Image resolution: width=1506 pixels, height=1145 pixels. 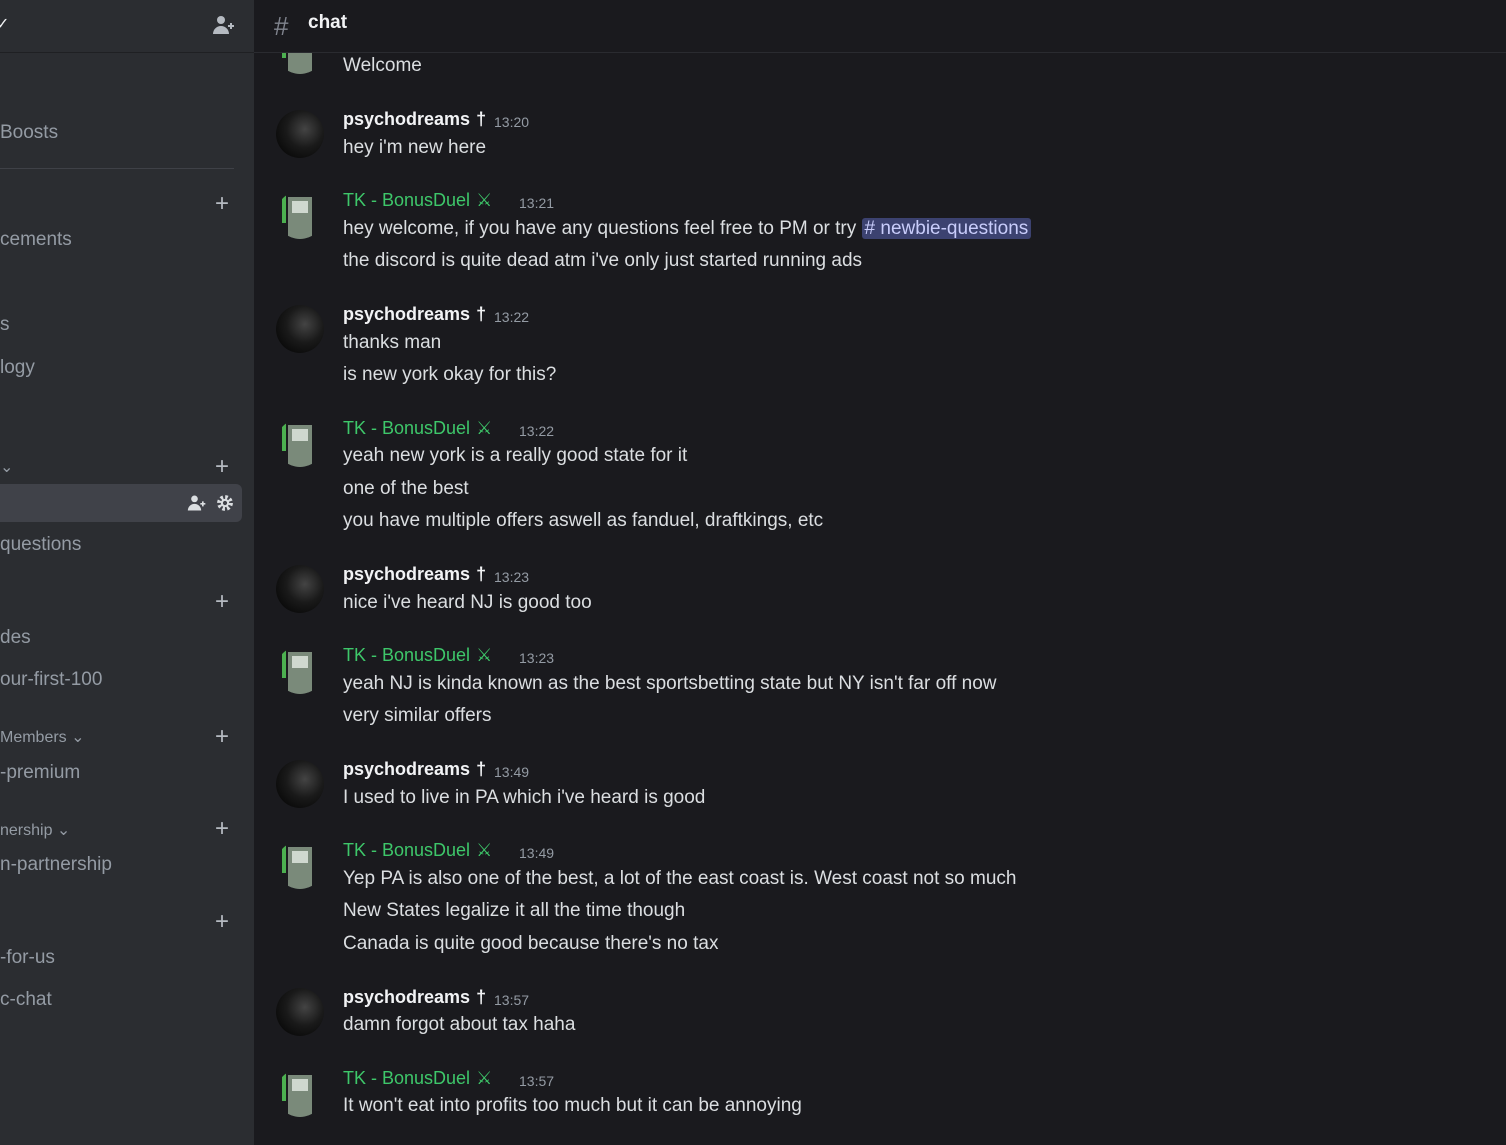 What do you see at coordinates (880, 26) in the screenshot?
I see `channel-header: # chat` at bounding box center [880, 26].